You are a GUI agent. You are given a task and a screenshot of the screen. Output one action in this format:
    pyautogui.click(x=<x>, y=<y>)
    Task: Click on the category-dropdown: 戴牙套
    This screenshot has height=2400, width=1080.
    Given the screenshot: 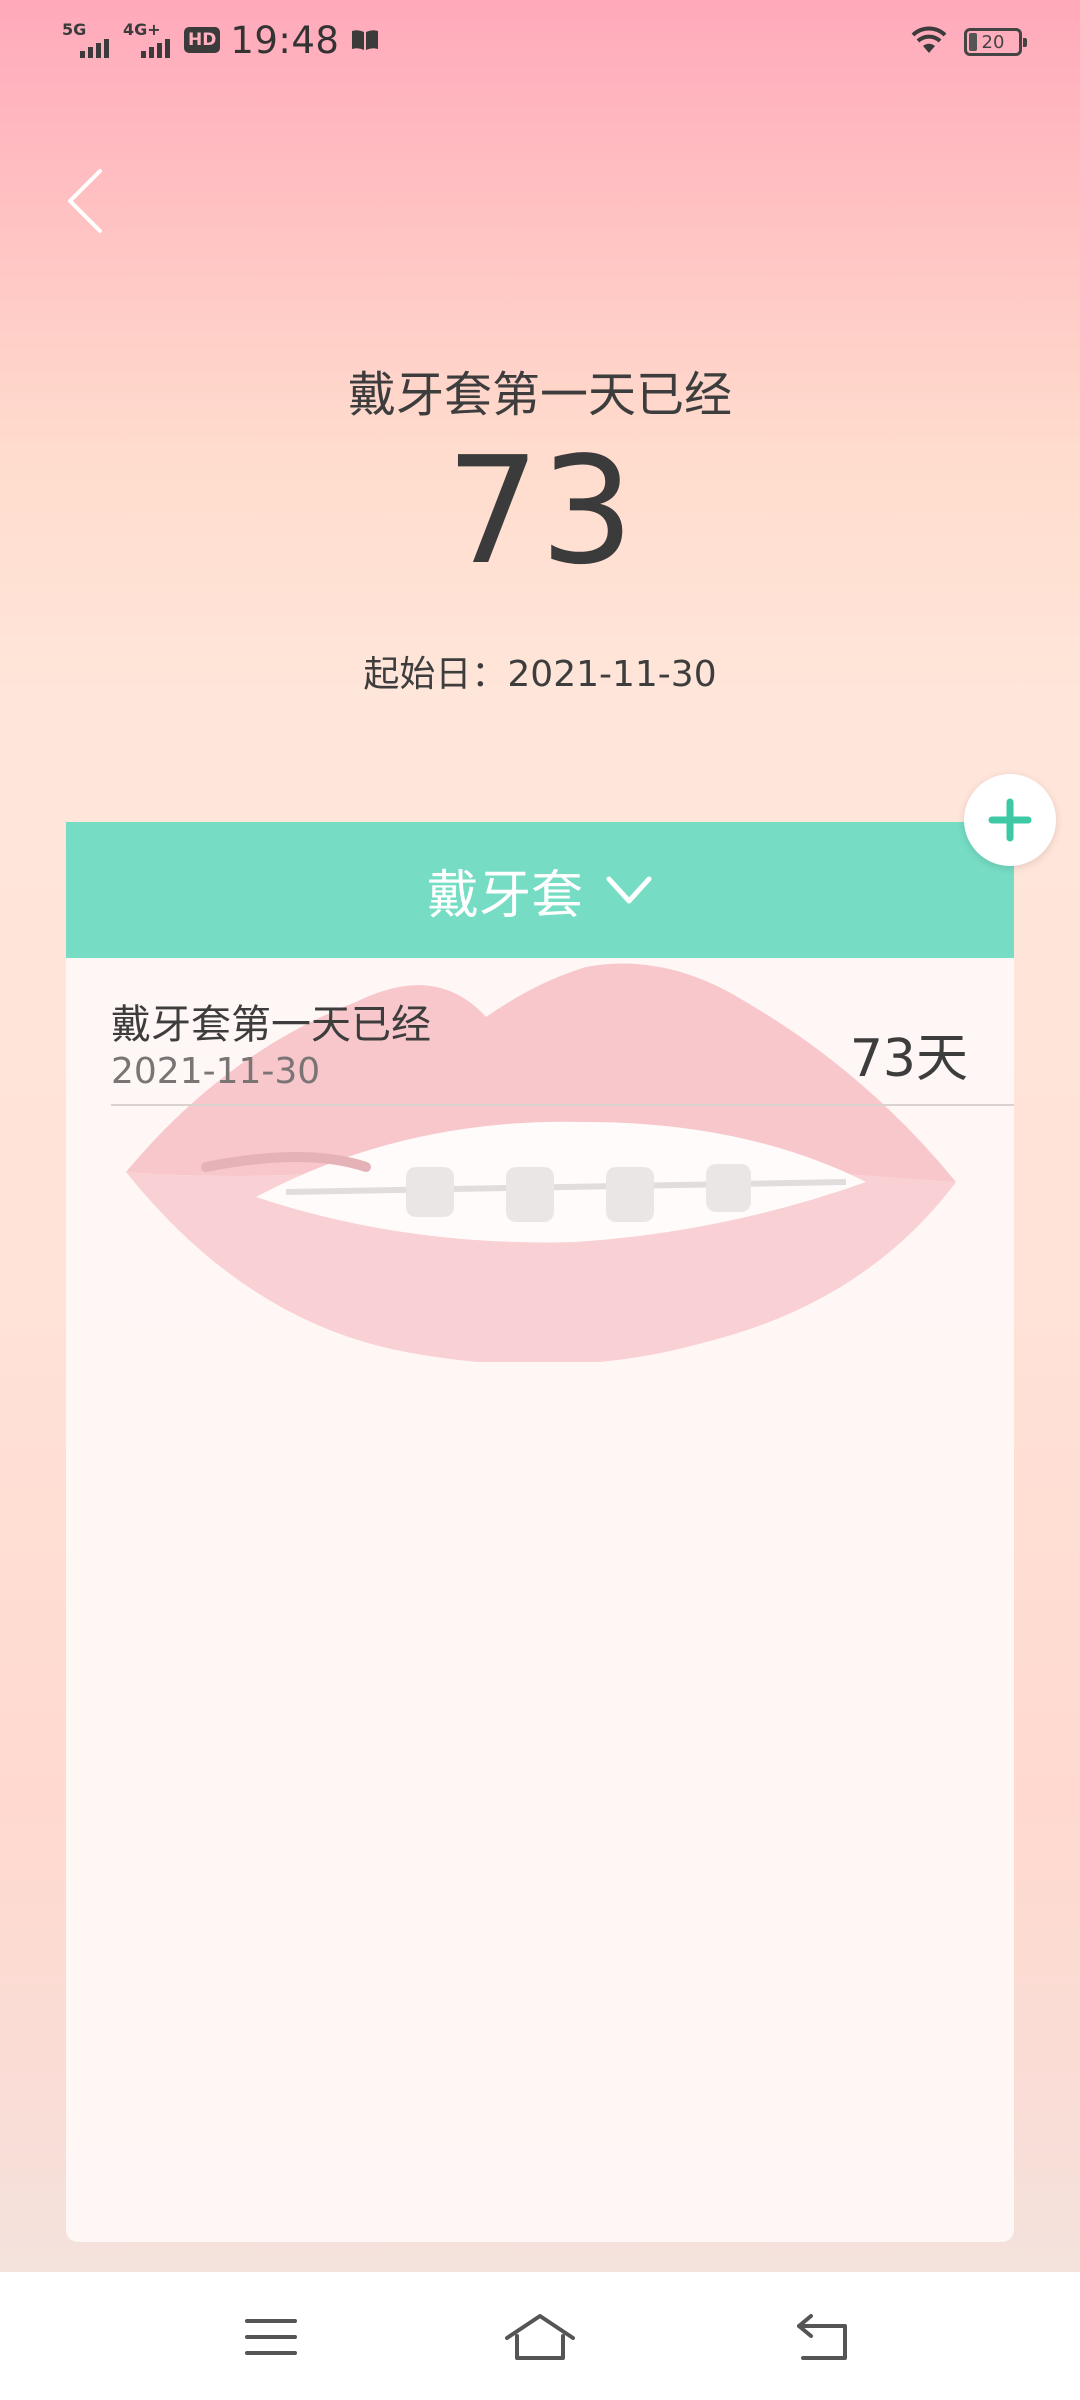 What is the action you would take?
    pyautogui.click(x=540, y=890)
    